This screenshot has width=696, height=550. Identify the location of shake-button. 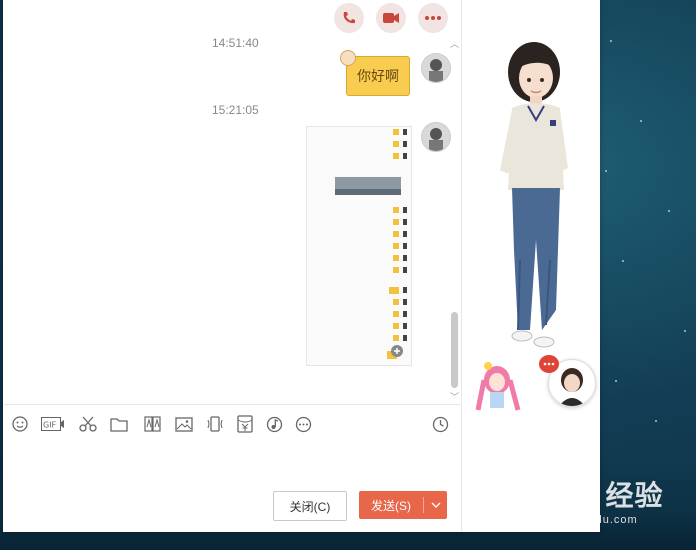
(215, 424).